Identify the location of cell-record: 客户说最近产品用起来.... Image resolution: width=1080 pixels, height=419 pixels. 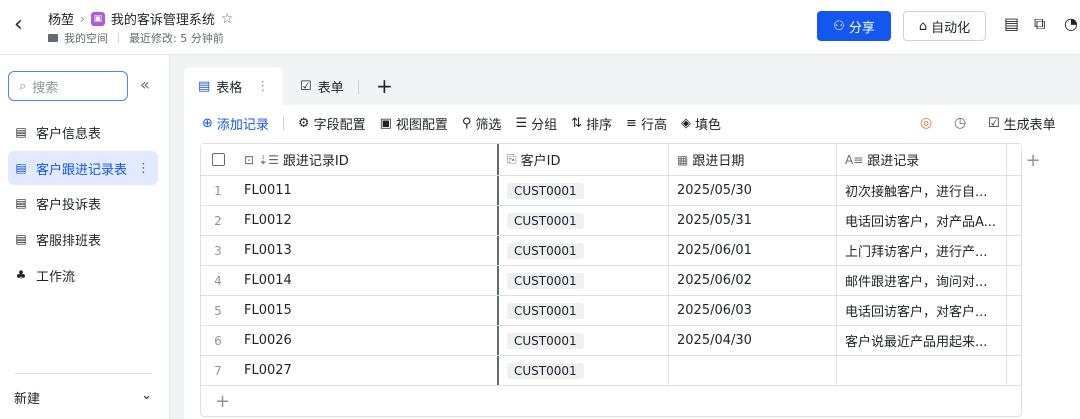
(922, 340).